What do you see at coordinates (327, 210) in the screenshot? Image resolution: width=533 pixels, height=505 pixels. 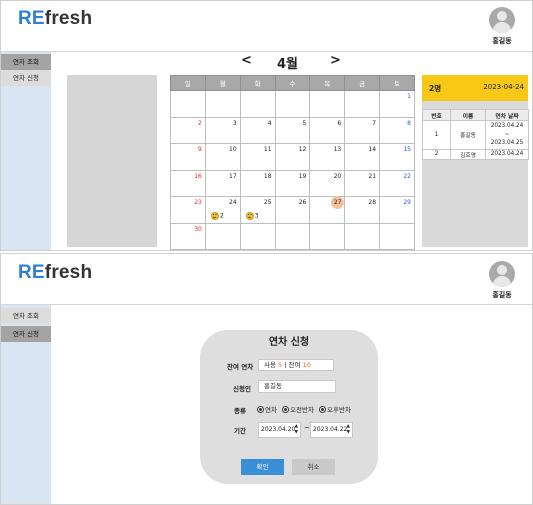 I see `calendar-day-selected: 27` at bounding box center [327, 210].